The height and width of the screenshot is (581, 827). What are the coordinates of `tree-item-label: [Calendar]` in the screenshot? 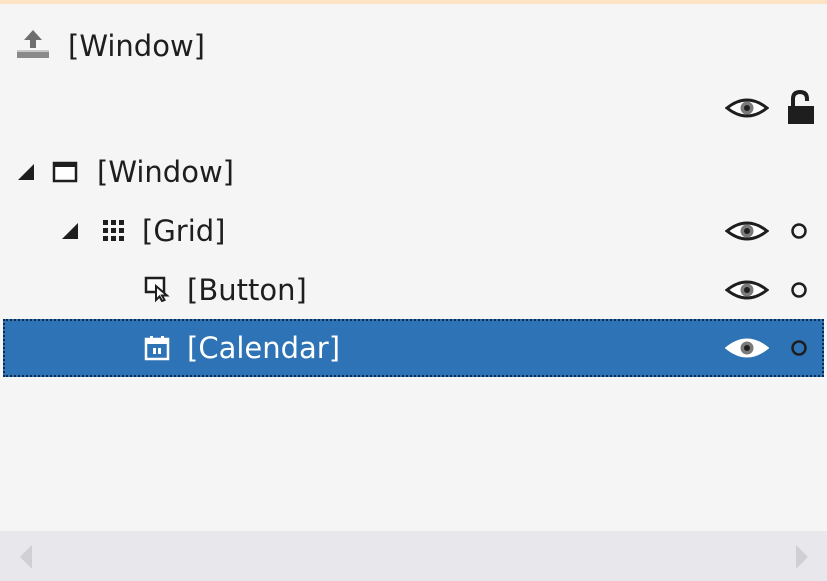 It's located at (264, 348).